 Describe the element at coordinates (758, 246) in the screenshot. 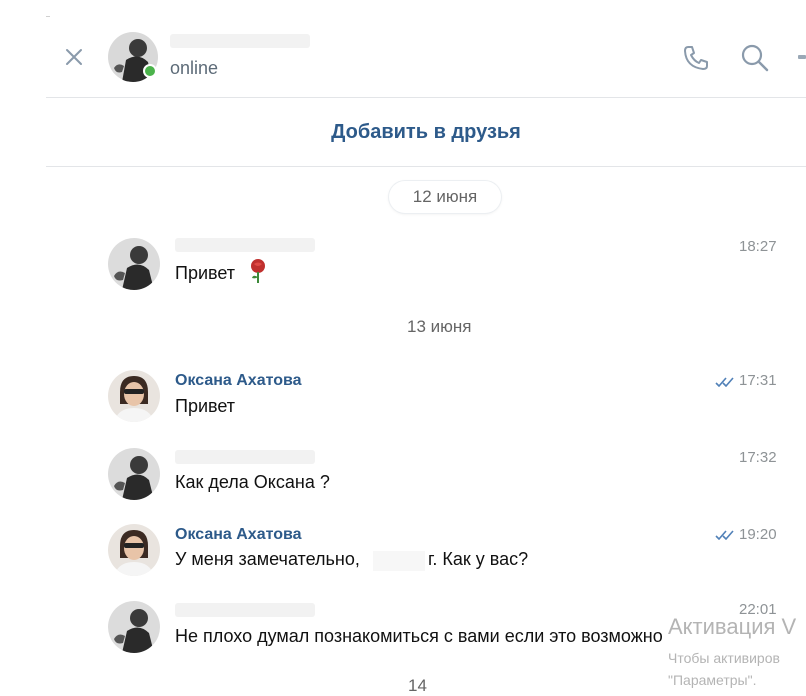

I see `message-time: 18:27` at that location.